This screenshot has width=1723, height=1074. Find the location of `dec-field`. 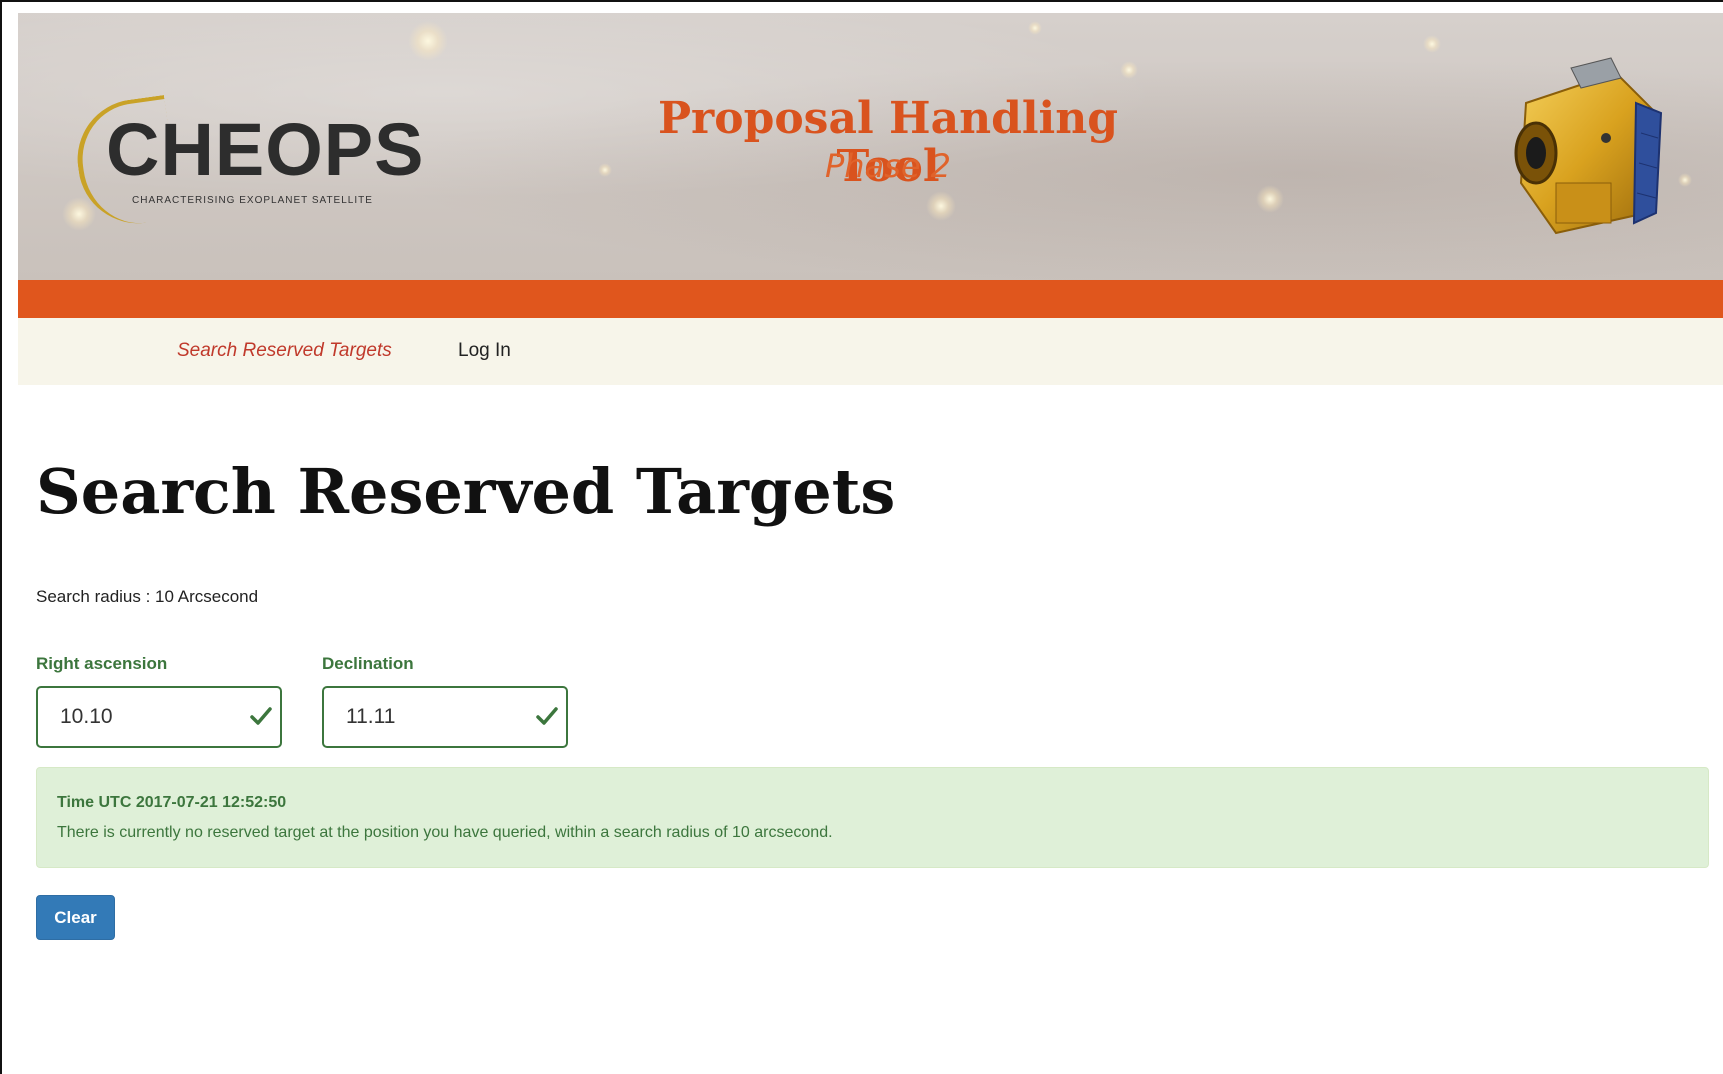

dec-field is located at coordinates (445, 717).